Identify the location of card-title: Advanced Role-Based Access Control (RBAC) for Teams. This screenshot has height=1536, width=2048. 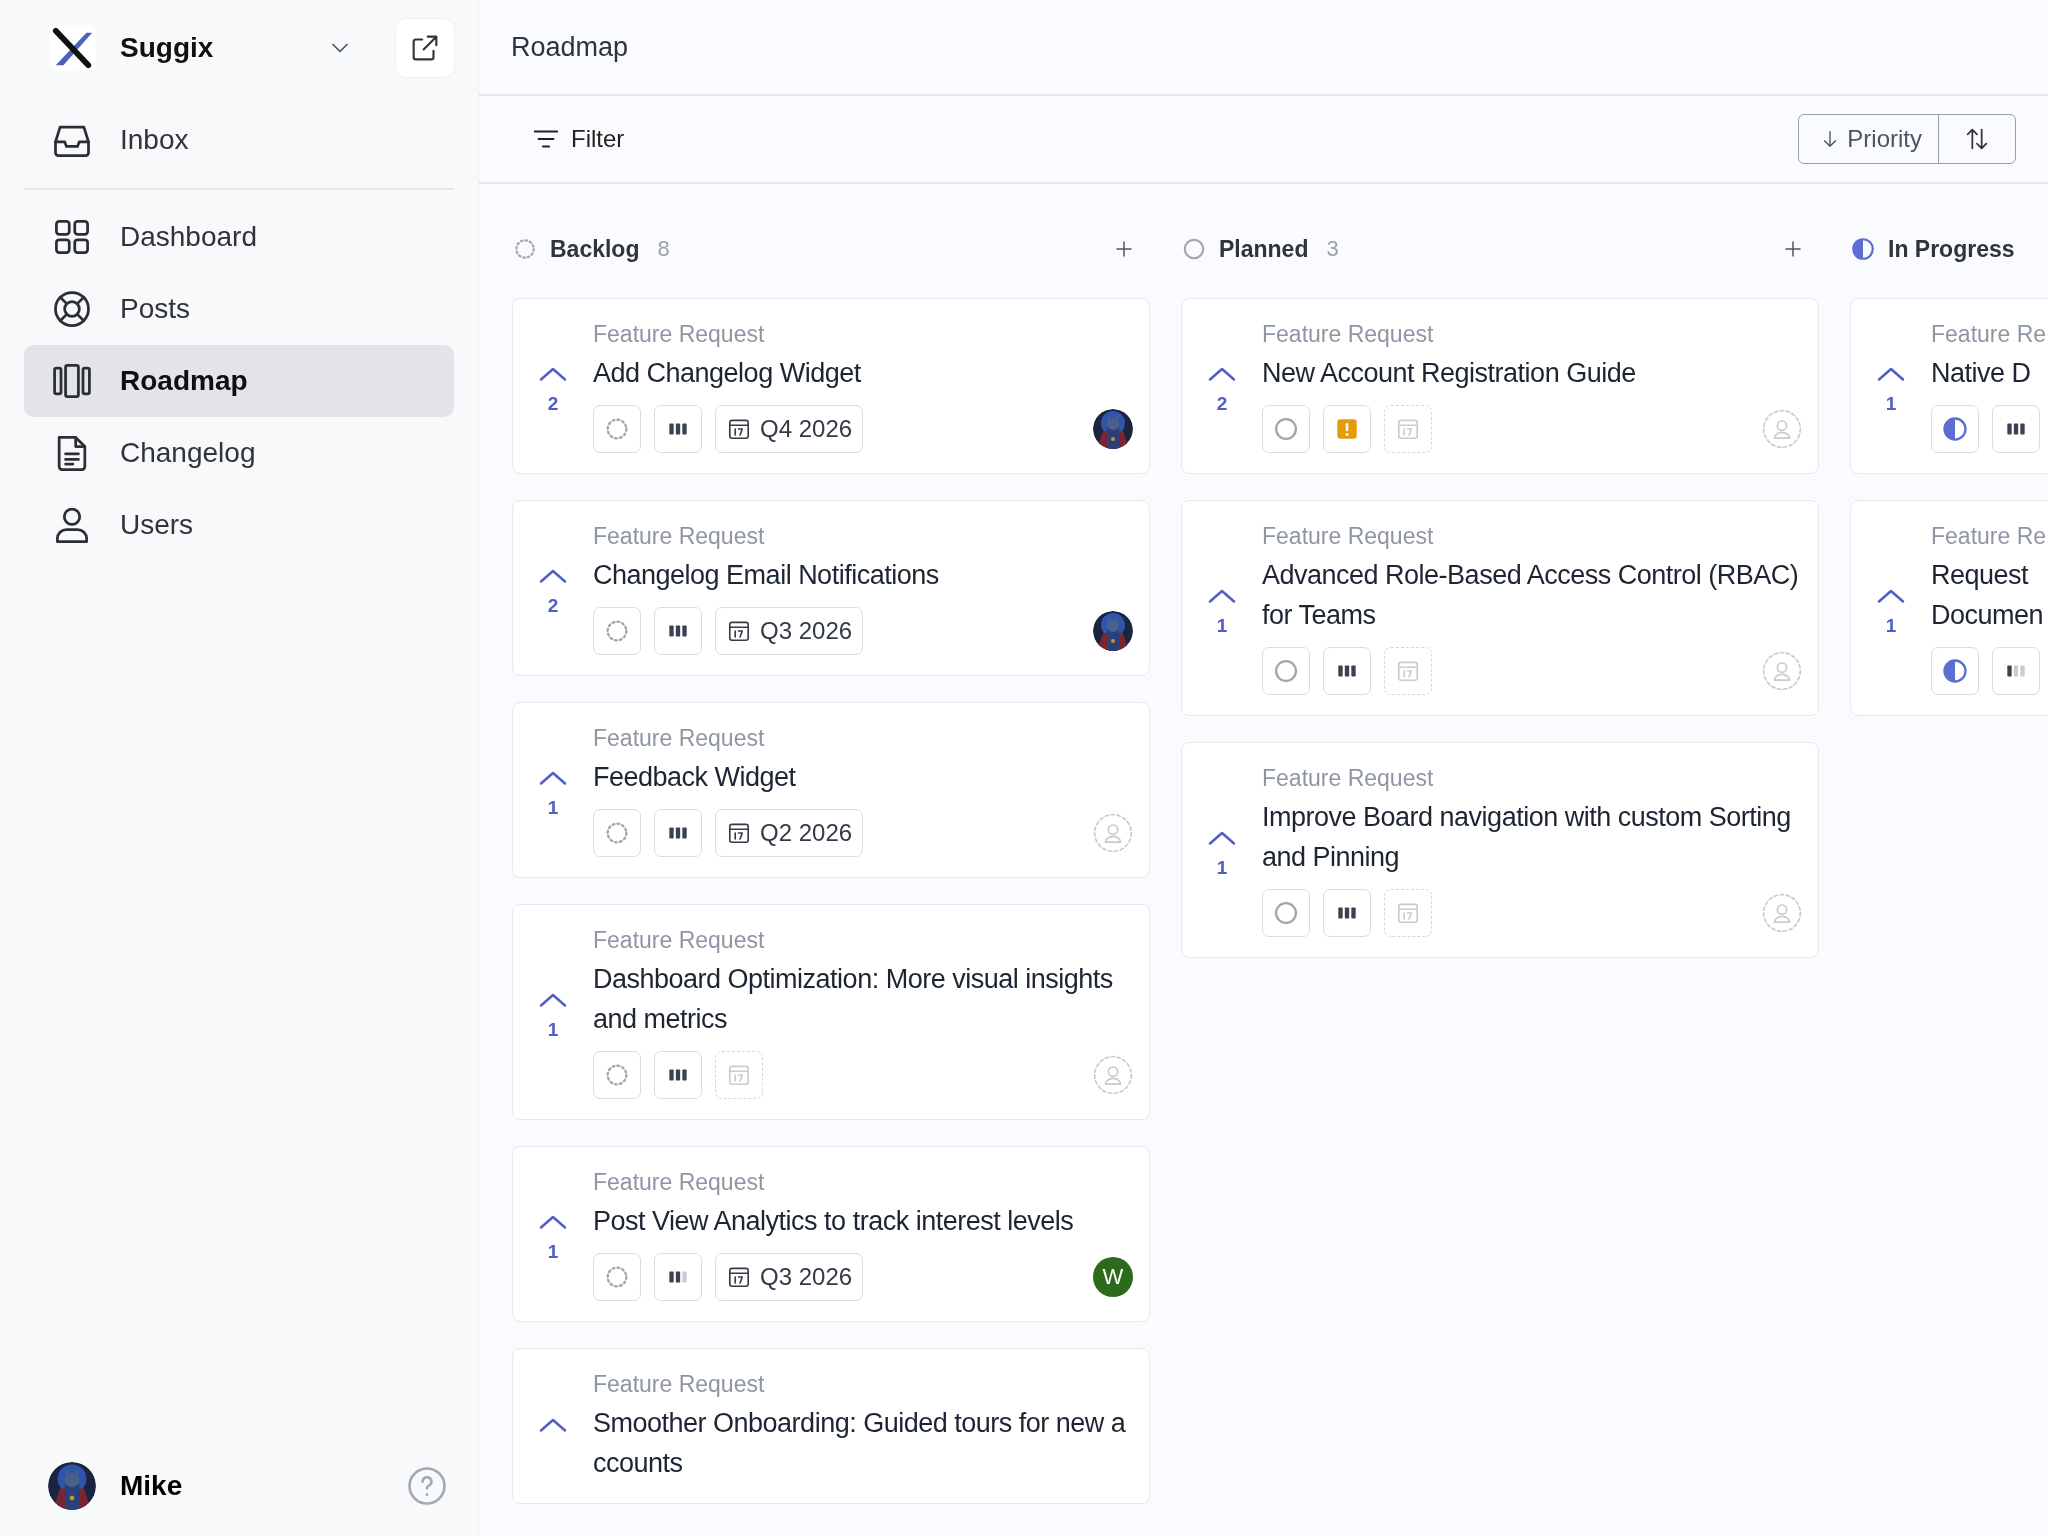
(1531, 595).